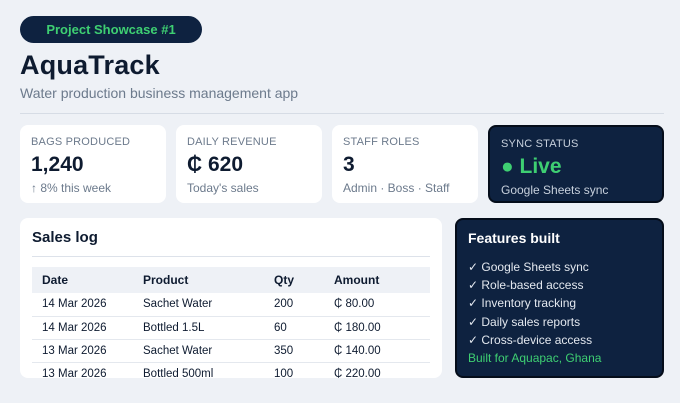  Describe the element at coordinates (531, 166) in the screenshot. I see `live-status-indicator: ● Live` at that location.